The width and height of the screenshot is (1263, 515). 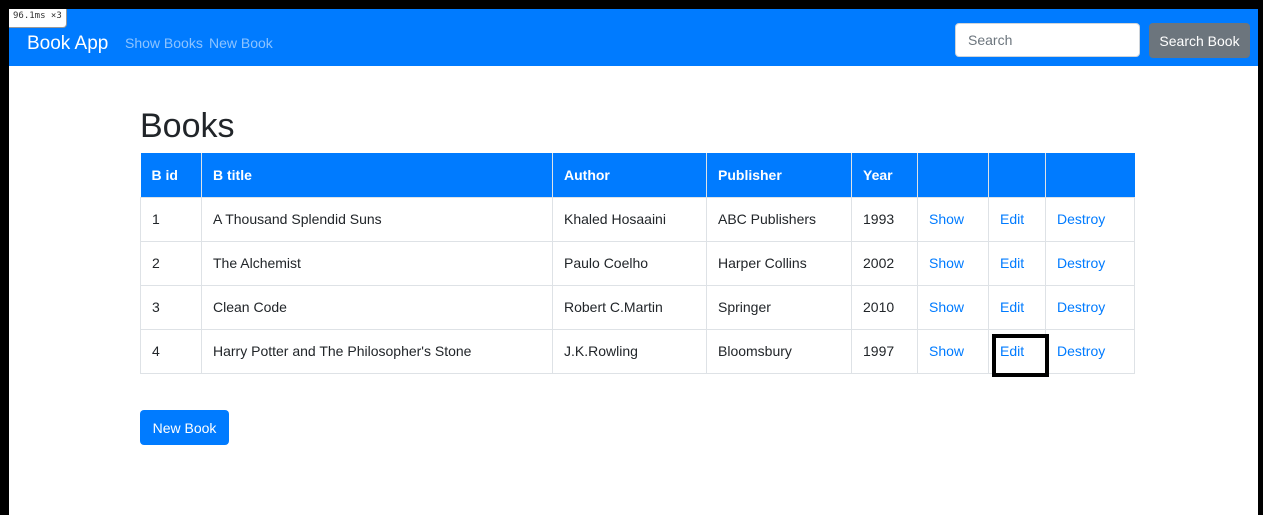 What do you see at coordinates (884, 219) in the screenshot?
I see `cell-year: 1993` at bounding box center [884, 219].